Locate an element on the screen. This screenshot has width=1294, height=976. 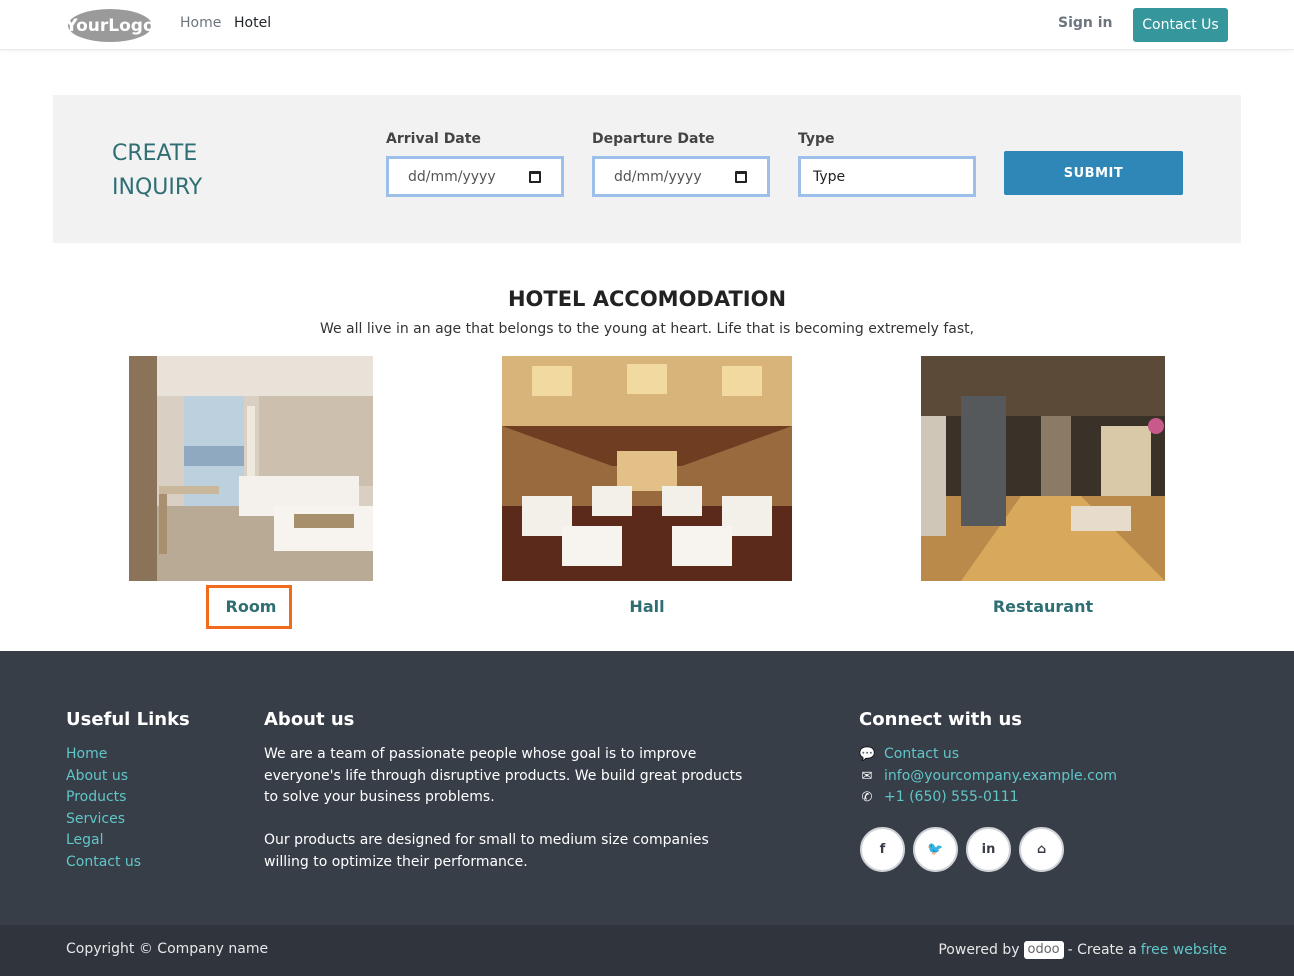
powered-by: Powered by odoo - Create a free website is located at coordinates (1082, 950).